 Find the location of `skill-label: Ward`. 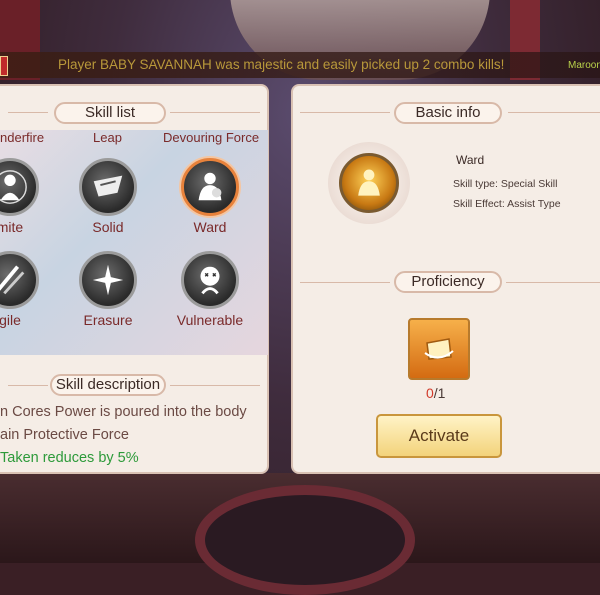

skill-label: Ward is located at coordinates (210, 227).